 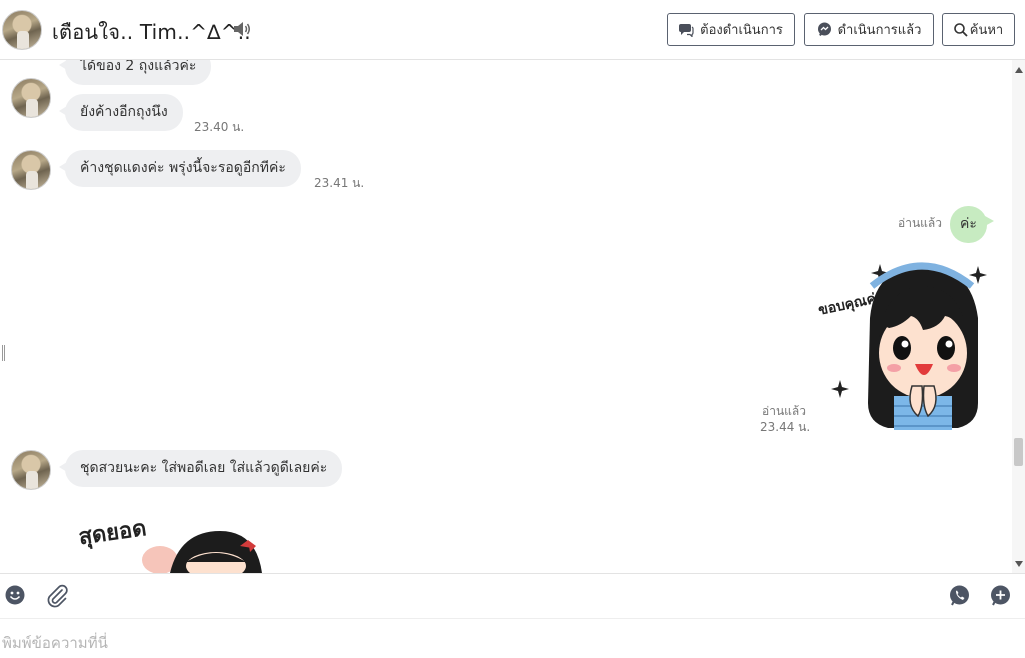 What do you see at coordinates (112, 533) in the screenshot?
I see `sticker-caption: สุดยอด` at bounding box center [112, 533].